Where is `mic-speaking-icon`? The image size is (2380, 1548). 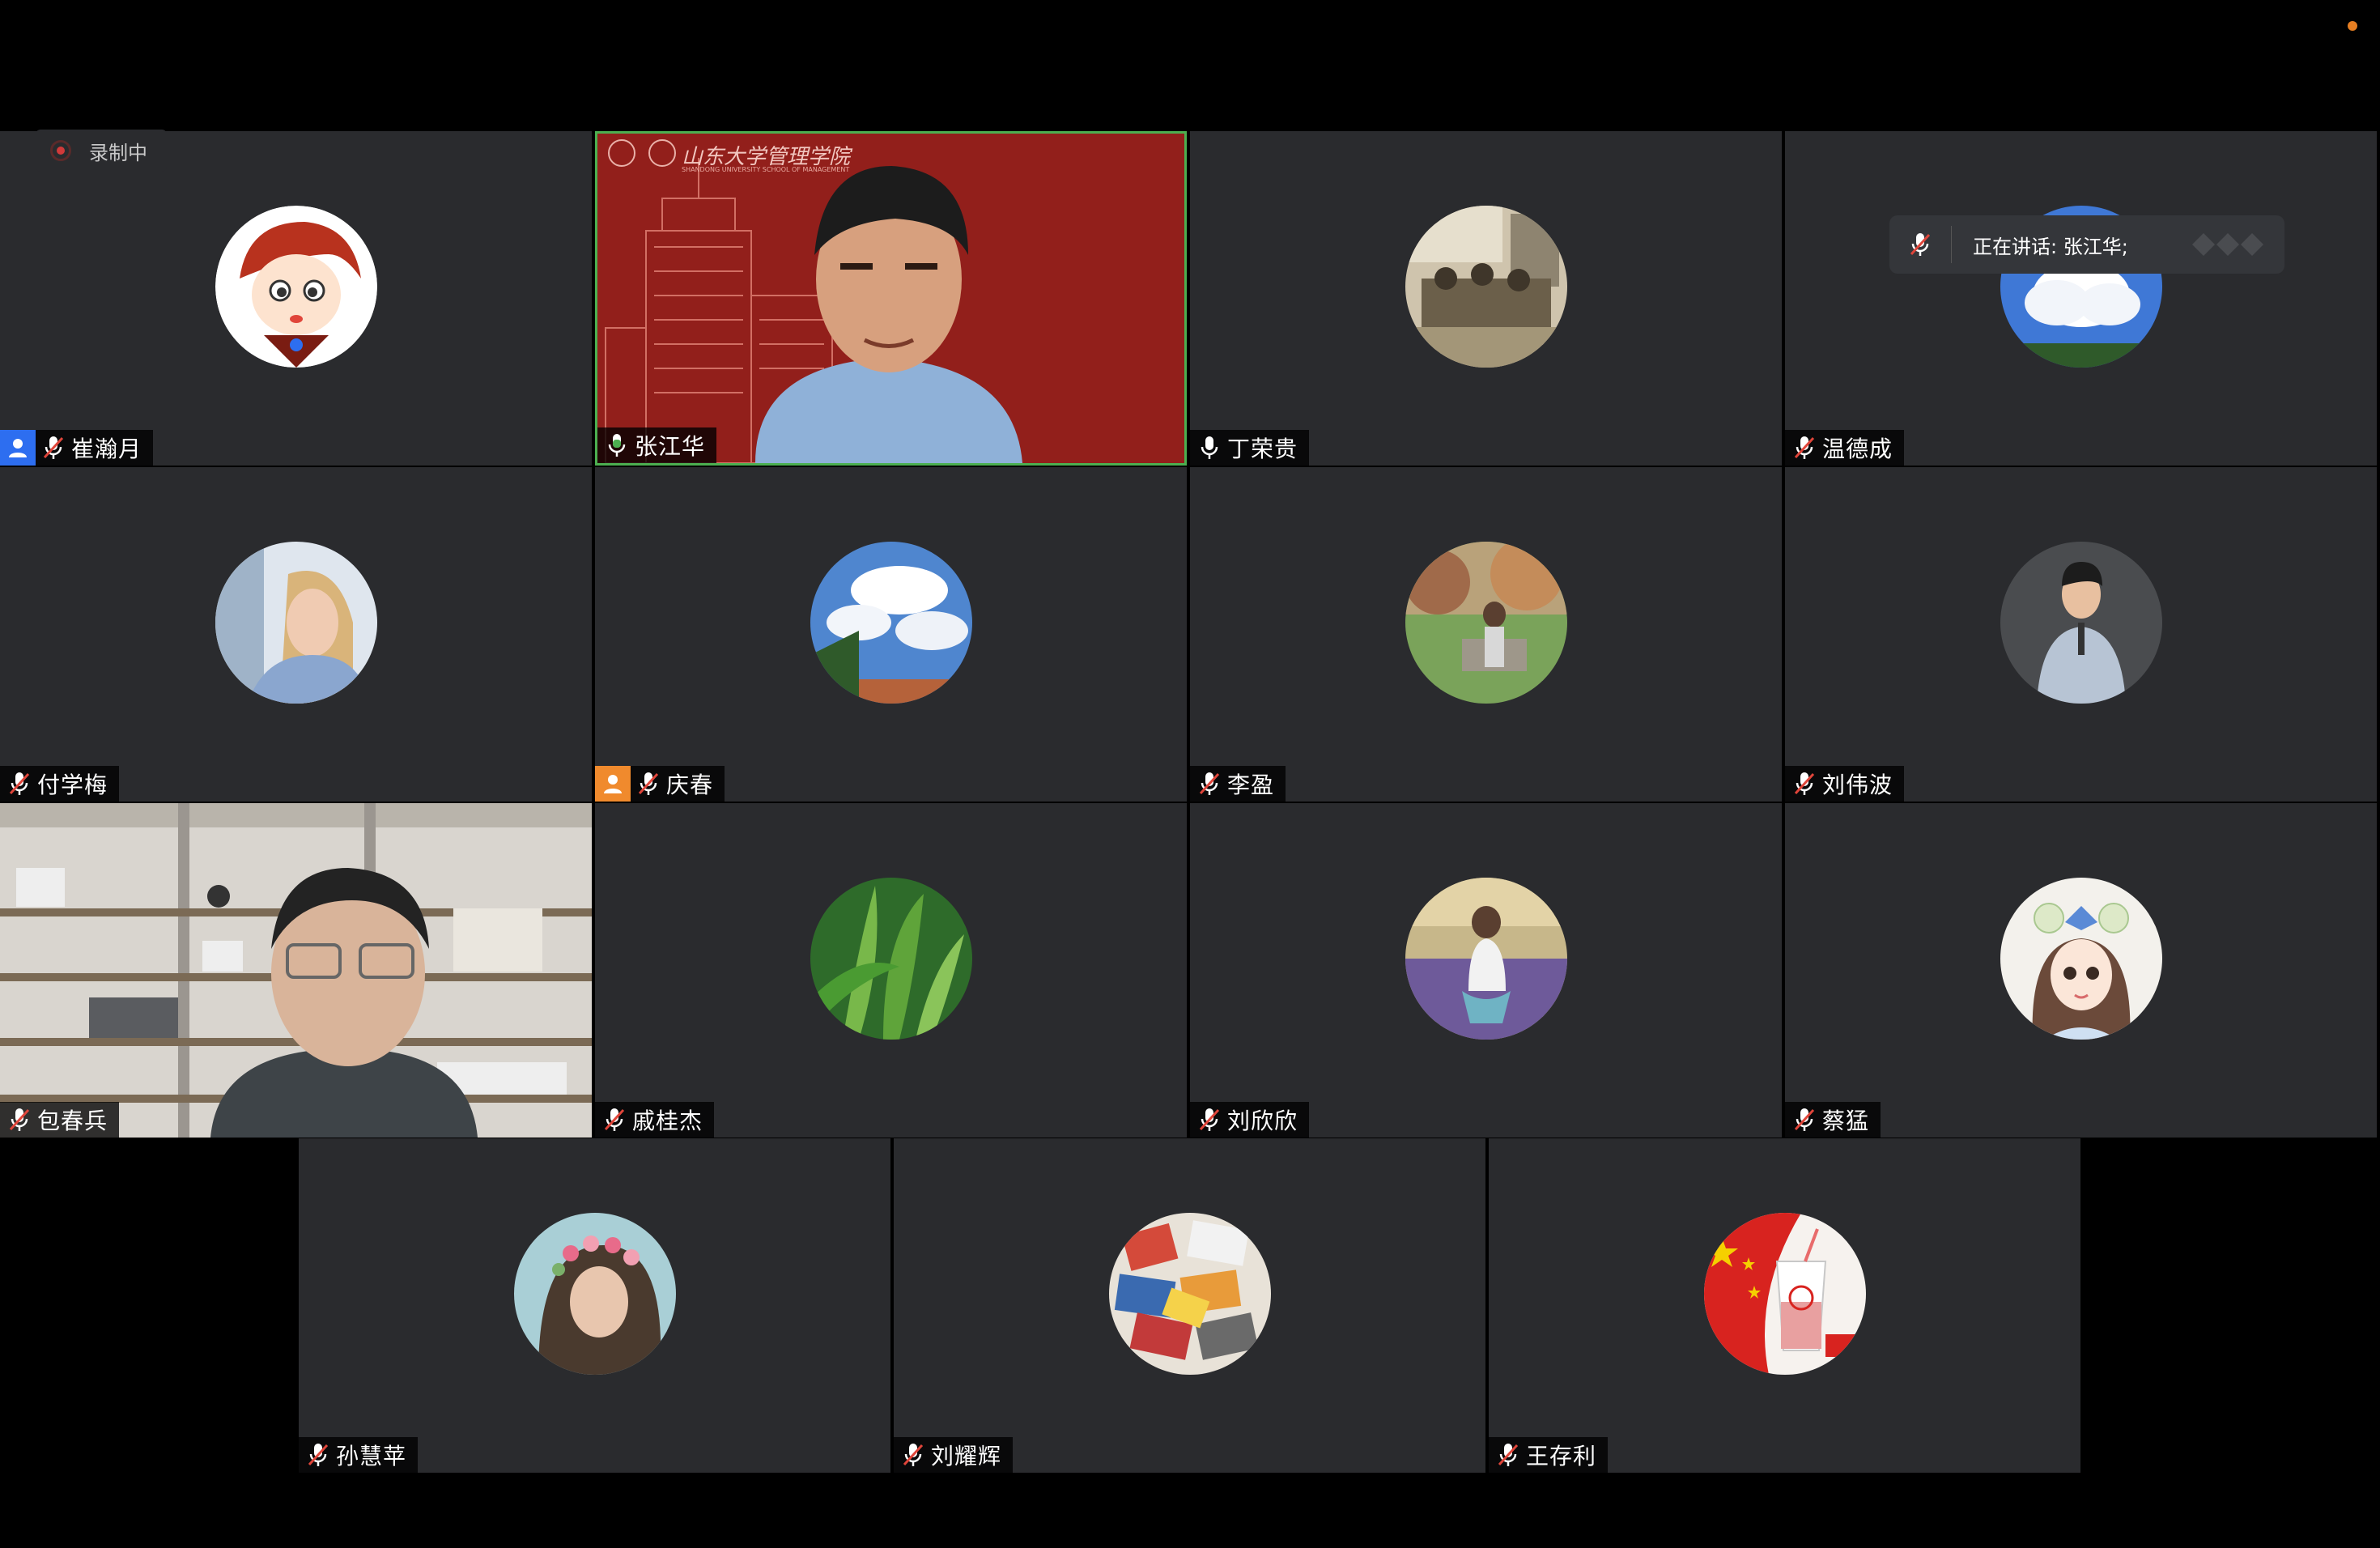 mic-speaking-icon is located at coordinates (617, 445).